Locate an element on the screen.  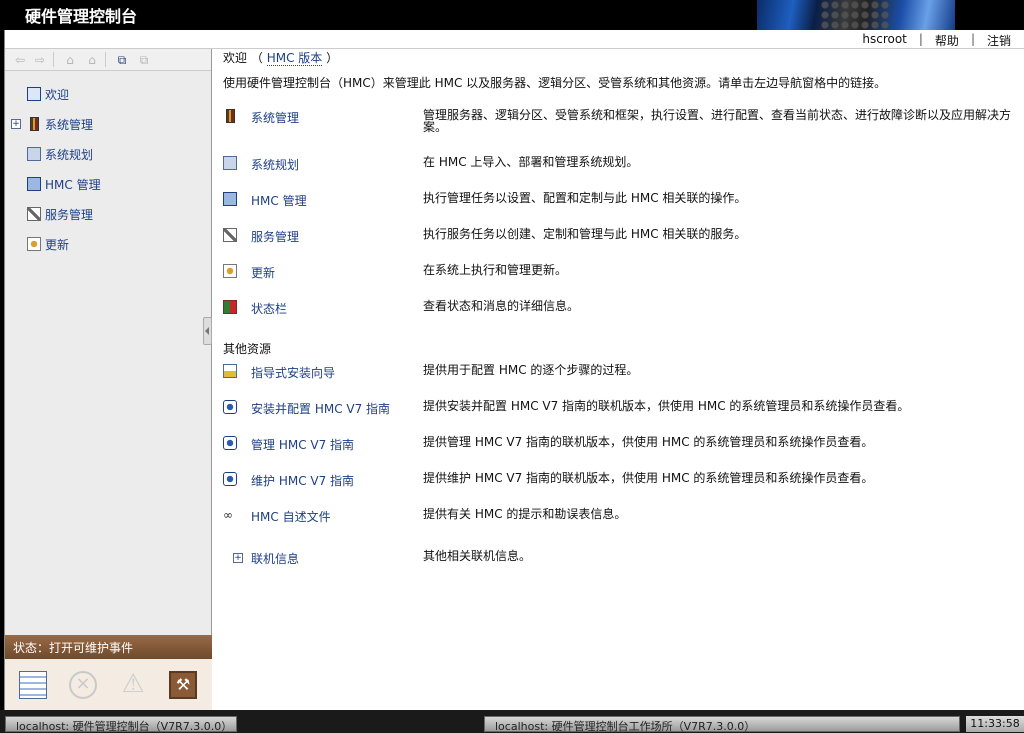
systems-management-icon is located at coordinates (34, 124).